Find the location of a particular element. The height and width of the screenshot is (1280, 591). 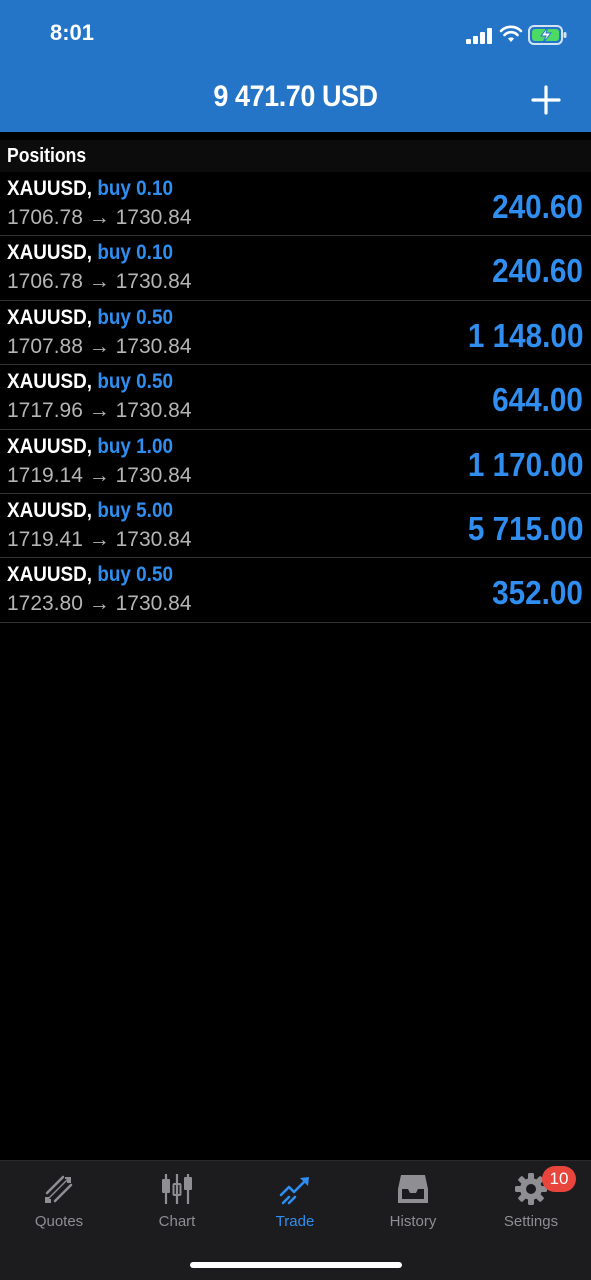

app-header: 8:01 9 471.70 USD is located at coordinates (295, 66).